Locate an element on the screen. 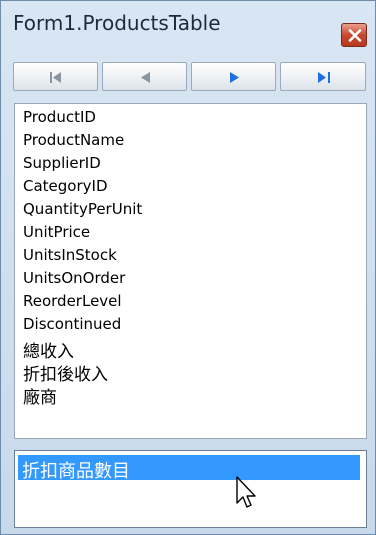  move-previous-icon is located at coordinates (145, 77).